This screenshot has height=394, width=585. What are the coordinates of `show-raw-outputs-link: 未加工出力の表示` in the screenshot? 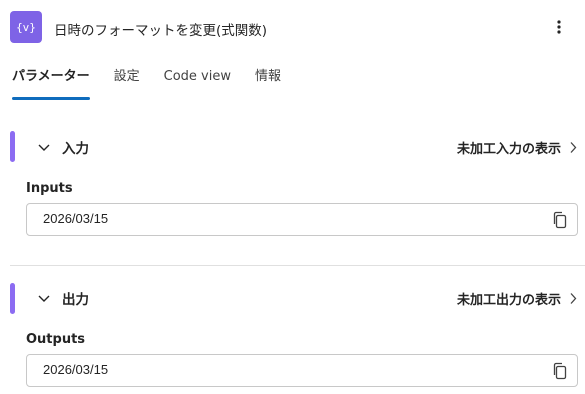 It's located at (517, 298).